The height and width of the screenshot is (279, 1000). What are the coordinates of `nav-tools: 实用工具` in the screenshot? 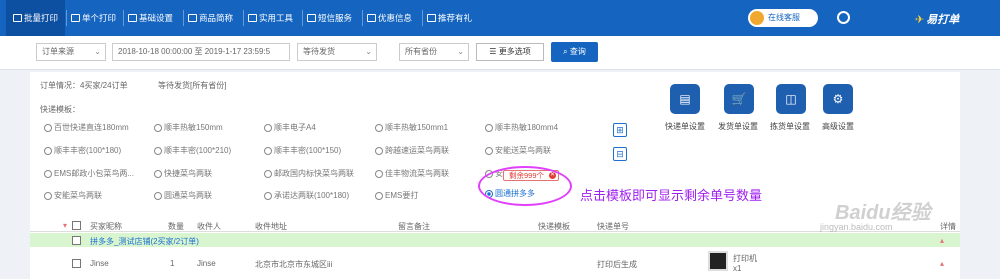 It's located at (270, 18).